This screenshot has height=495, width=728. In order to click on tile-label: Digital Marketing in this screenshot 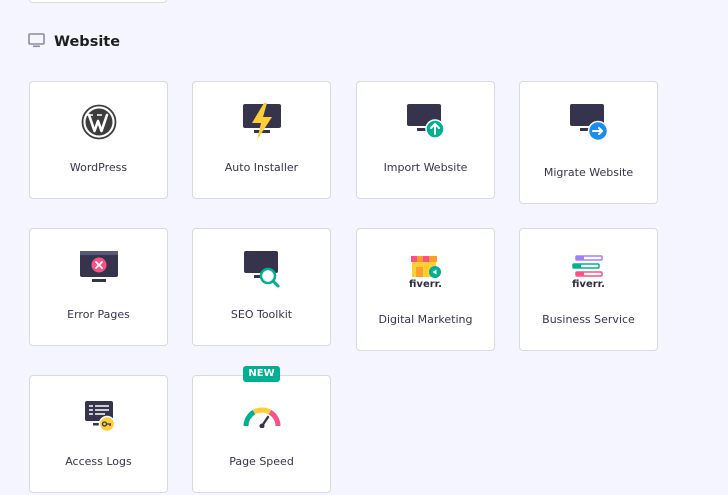, I will do `click(425, 319)`.